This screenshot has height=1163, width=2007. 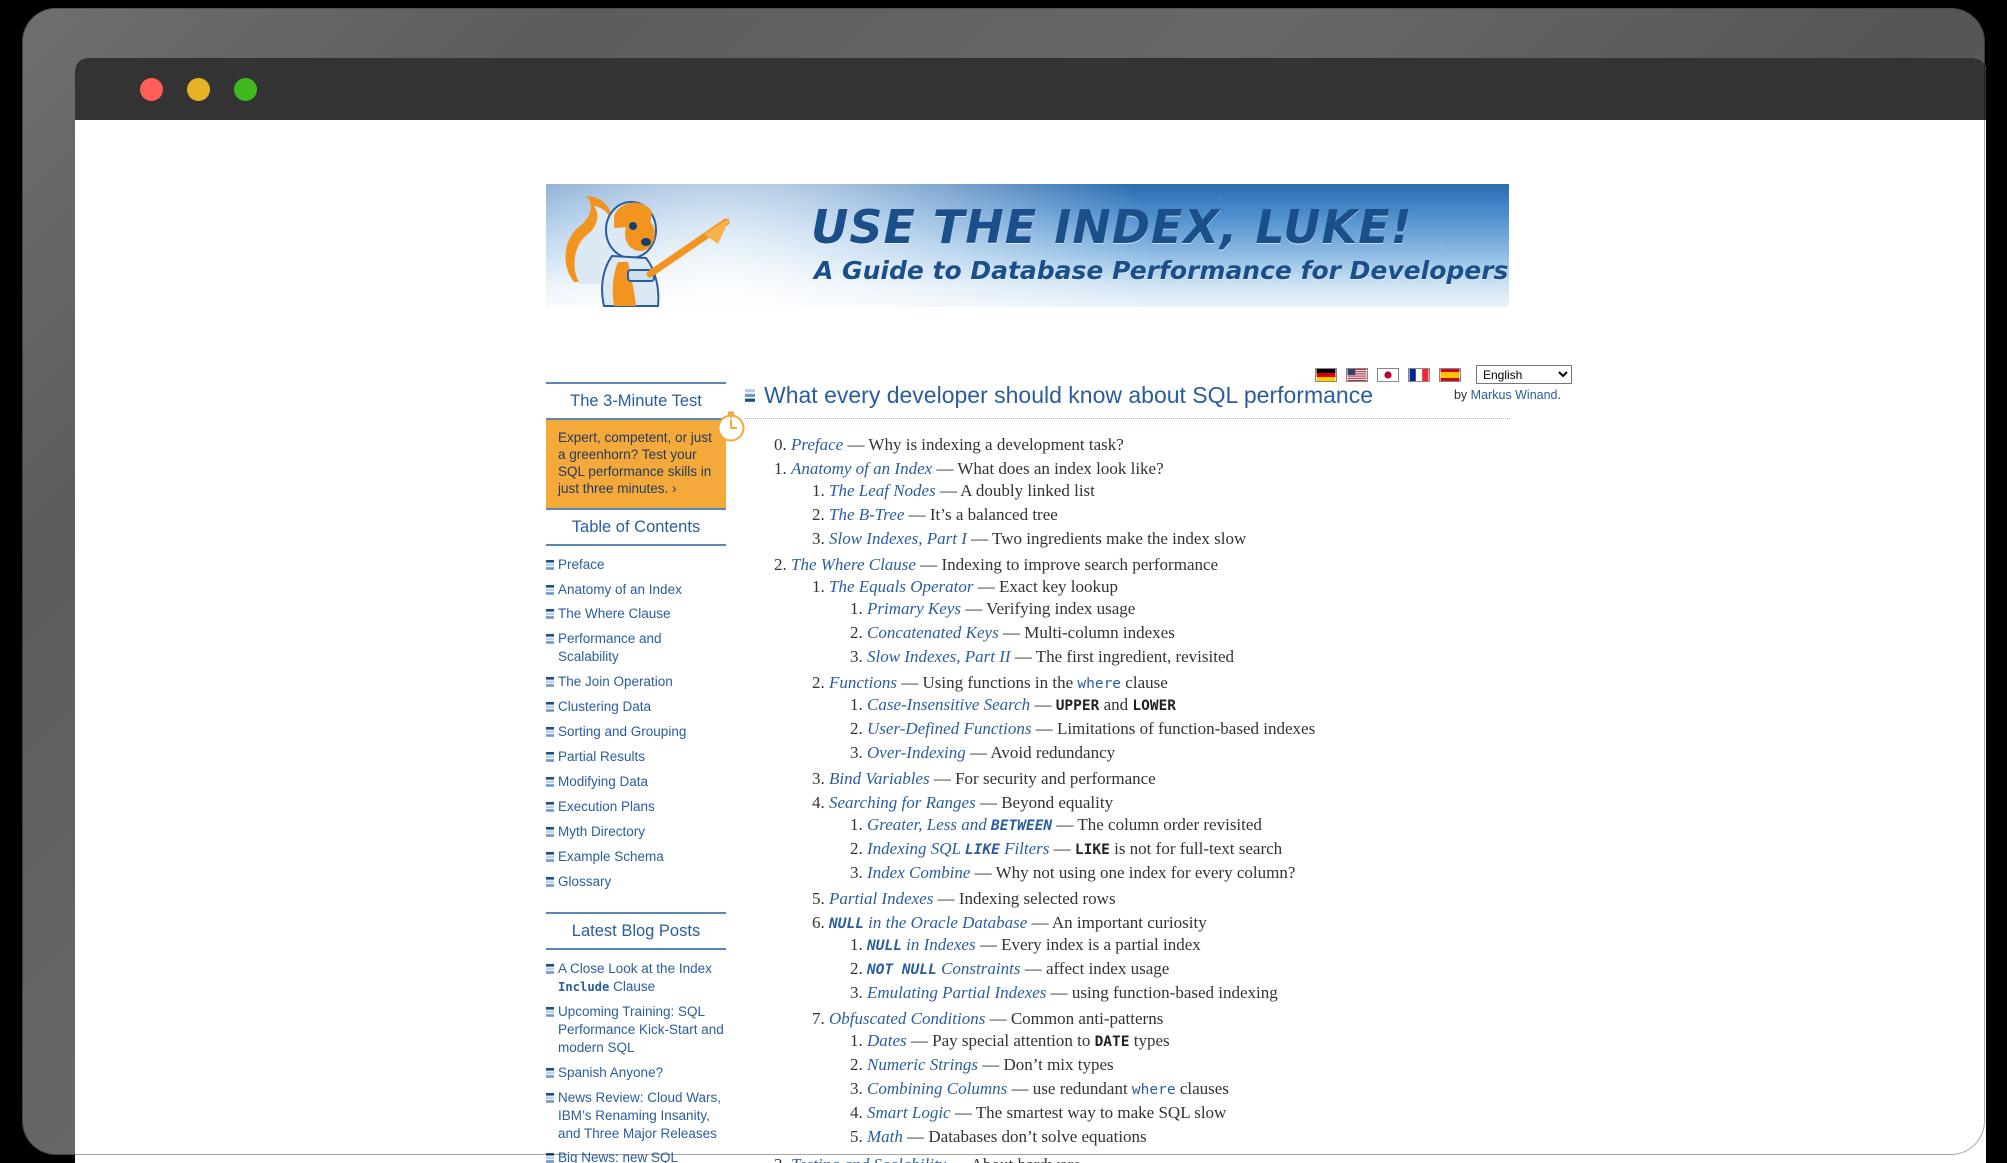 I want to click on us-flag, so click(x=1357, y=374).